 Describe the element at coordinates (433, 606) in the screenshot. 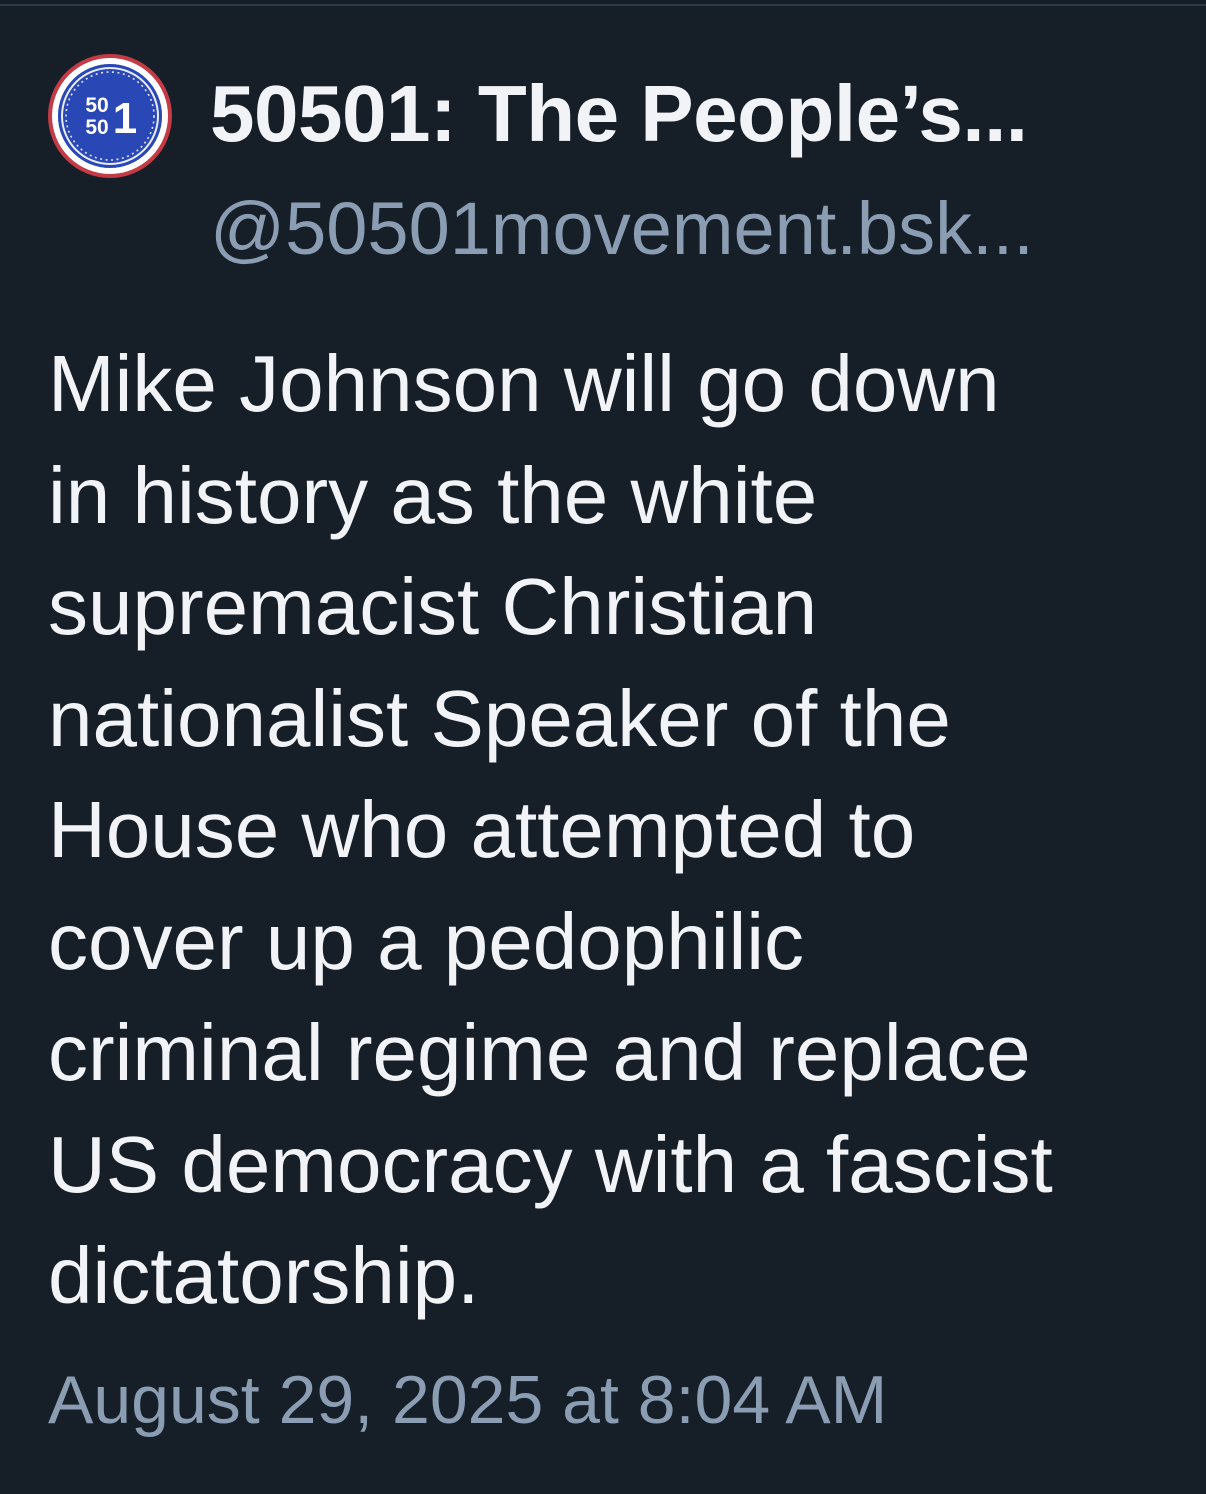

I see `post-body-line: supremacist Christian` at that location.